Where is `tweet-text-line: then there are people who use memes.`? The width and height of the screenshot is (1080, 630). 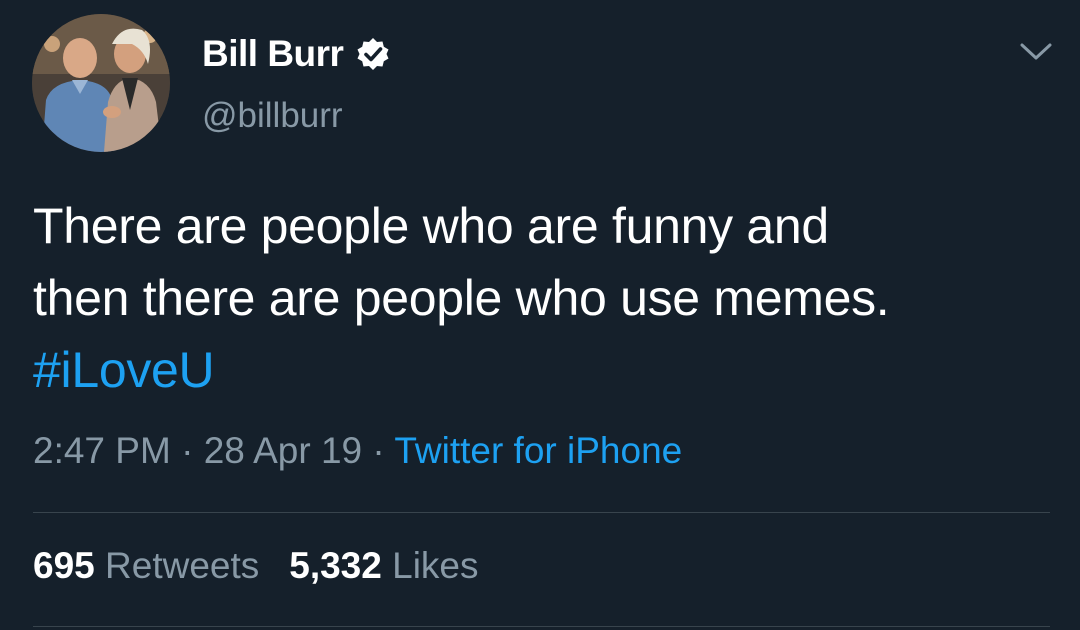
tweet-text-line: then there are people who use memes. is located at coordinates (461, 298).